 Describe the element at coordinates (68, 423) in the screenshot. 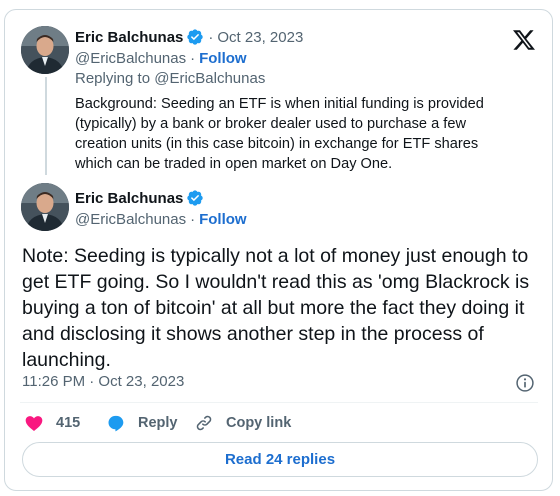

I see `like-count: 415` at that location.